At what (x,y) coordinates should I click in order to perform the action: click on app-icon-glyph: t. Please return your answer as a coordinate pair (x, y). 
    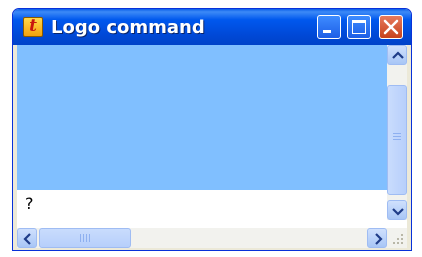
    Looking at the image, I should click on (33, 26).